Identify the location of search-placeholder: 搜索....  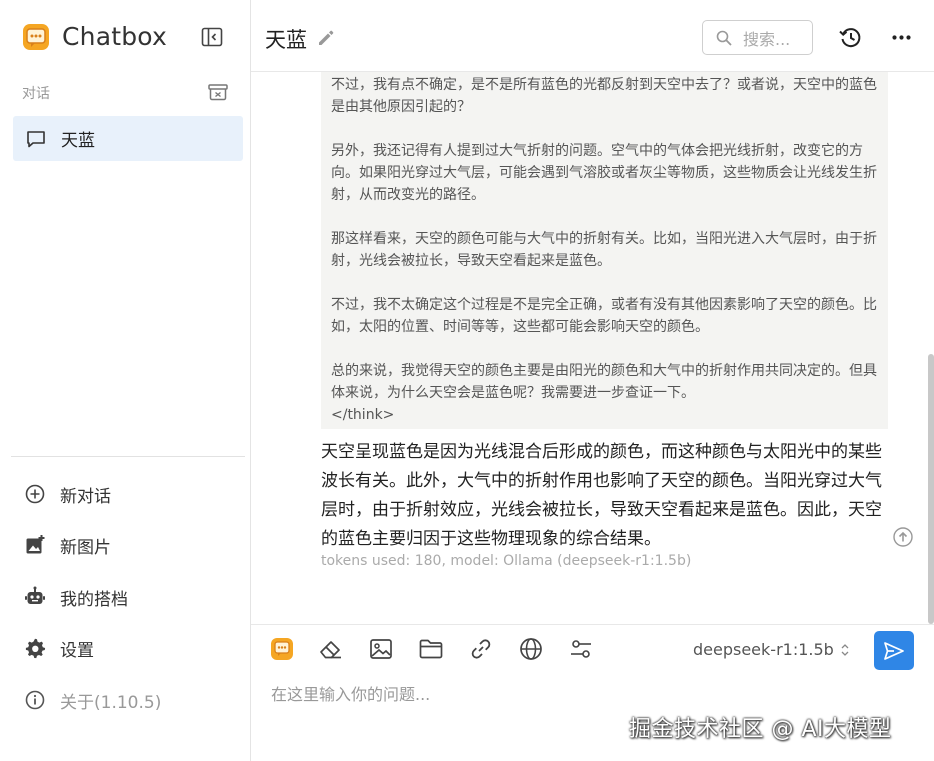
(767, 39).